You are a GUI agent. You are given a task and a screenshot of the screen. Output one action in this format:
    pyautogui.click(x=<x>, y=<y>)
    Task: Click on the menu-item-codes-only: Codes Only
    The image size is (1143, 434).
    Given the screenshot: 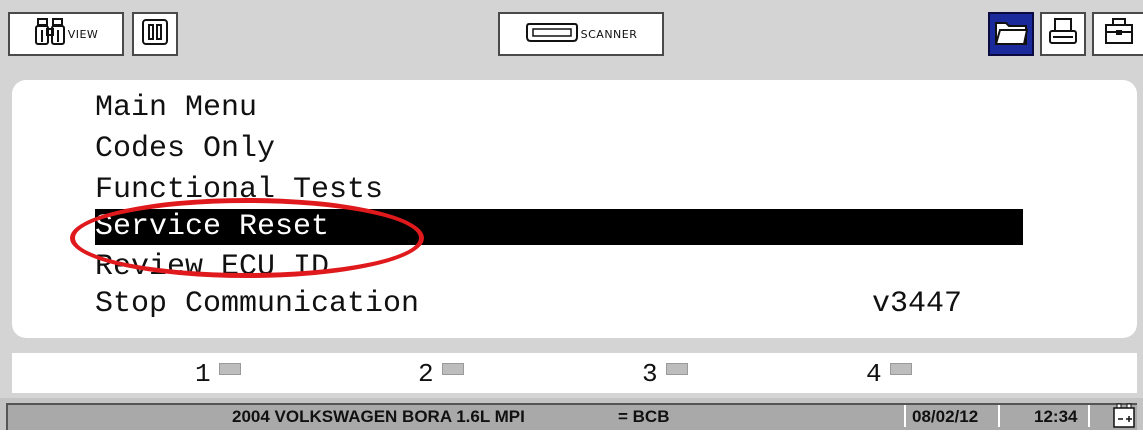 What is the action you would take?
    pyautogui.click(x=185, y=149)
    